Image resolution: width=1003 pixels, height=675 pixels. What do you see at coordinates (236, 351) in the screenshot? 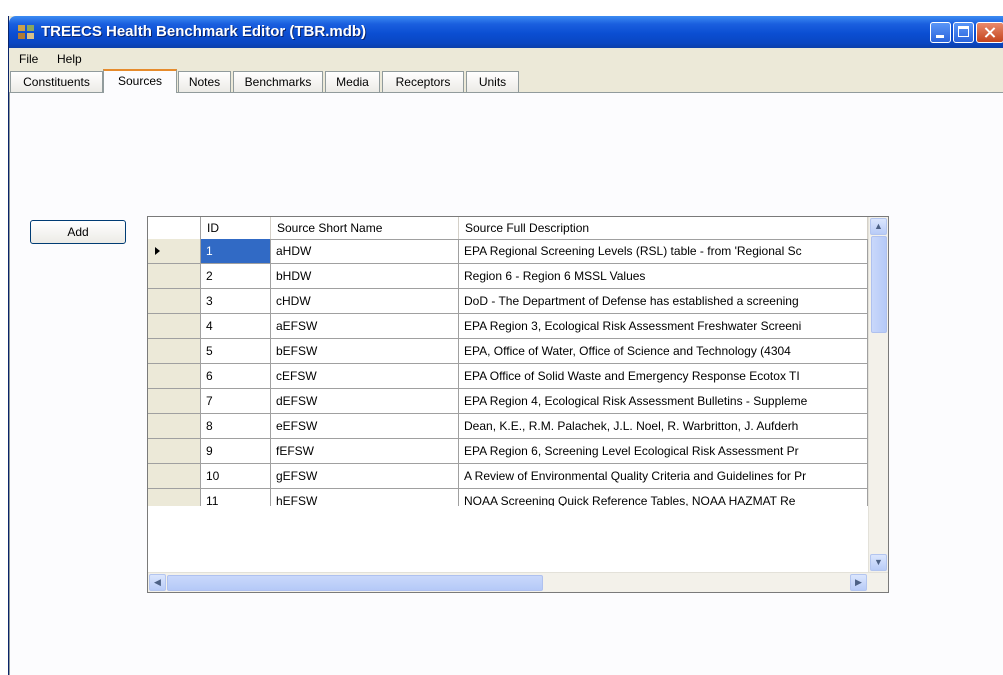
I see `cell-id: 5` at bounding box center [236, 351].